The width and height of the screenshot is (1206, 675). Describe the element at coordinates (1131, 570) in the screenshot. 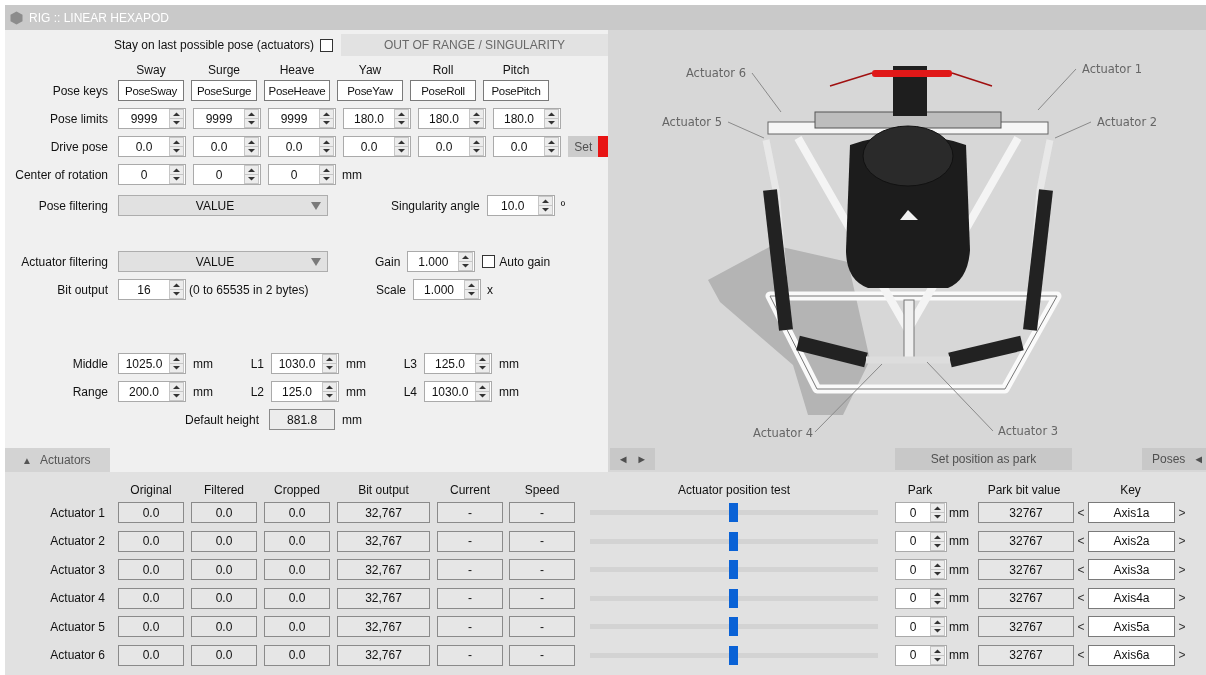

I see `text-field: Axis3a` at that location.